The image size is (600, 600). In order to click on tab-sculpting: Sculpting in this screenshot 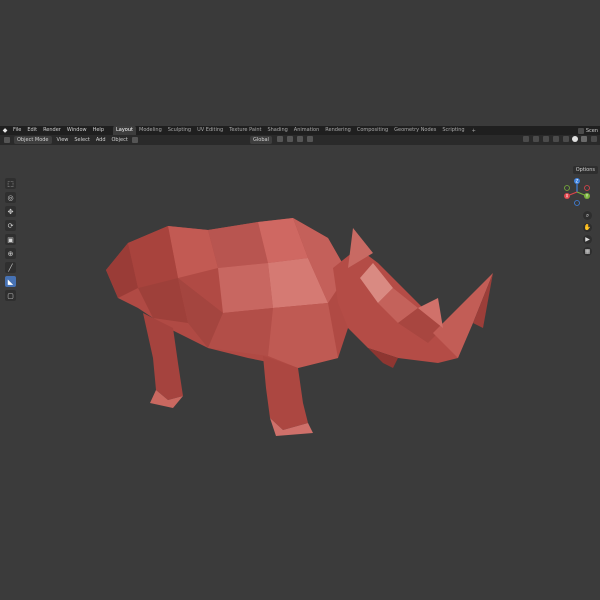, I will do `click(179, 130)`.